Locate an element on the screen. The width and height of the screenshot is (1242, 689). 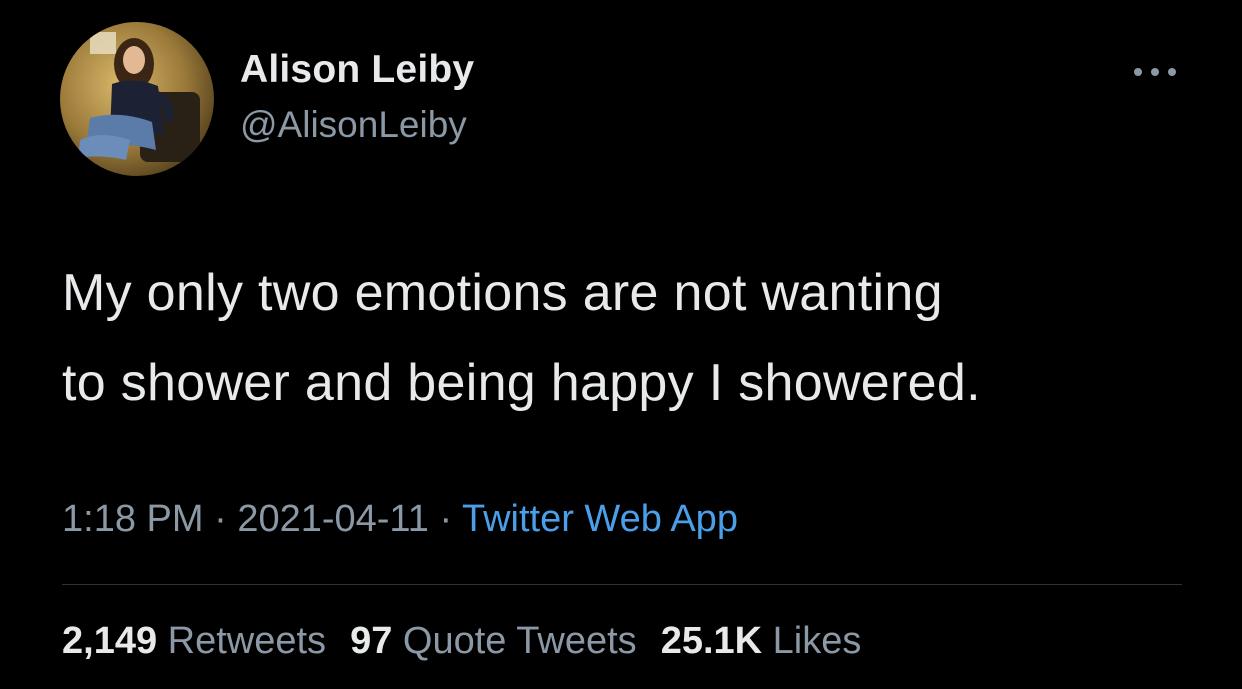
quote-tweets-stat: 97 Quote Tweets is located at coordinates (493, 641).